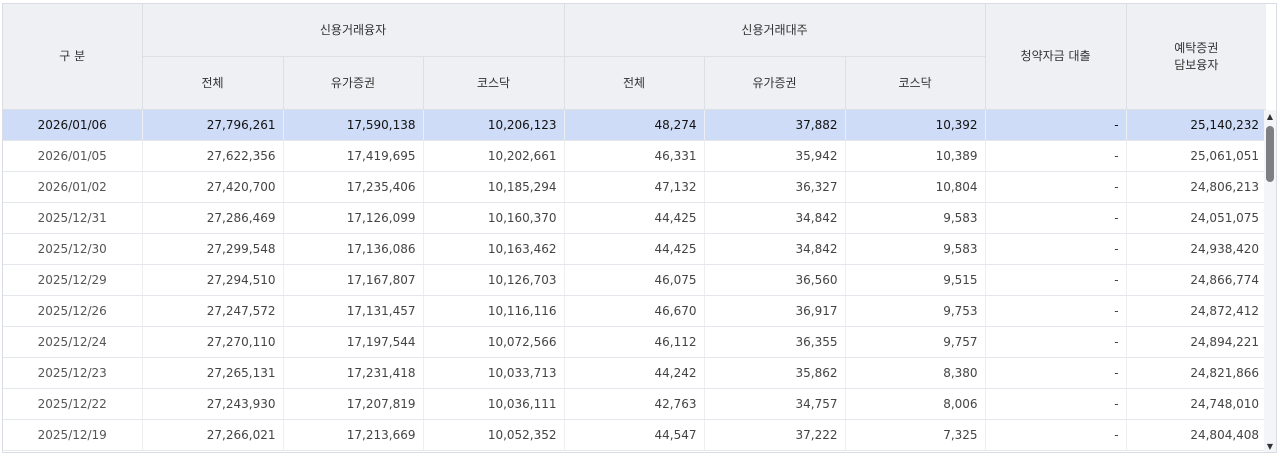  I want to click on cell-users-total: 27,247,572, so click(213, 311).